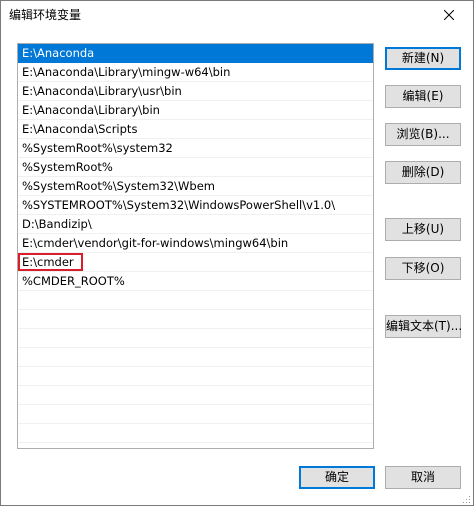 This screenshot has height=506, width=474. What do you see at coordinates (423, 96) in the screenshot?
I see `edit-button: 编辑(E)` at bounding box center [423, 96].